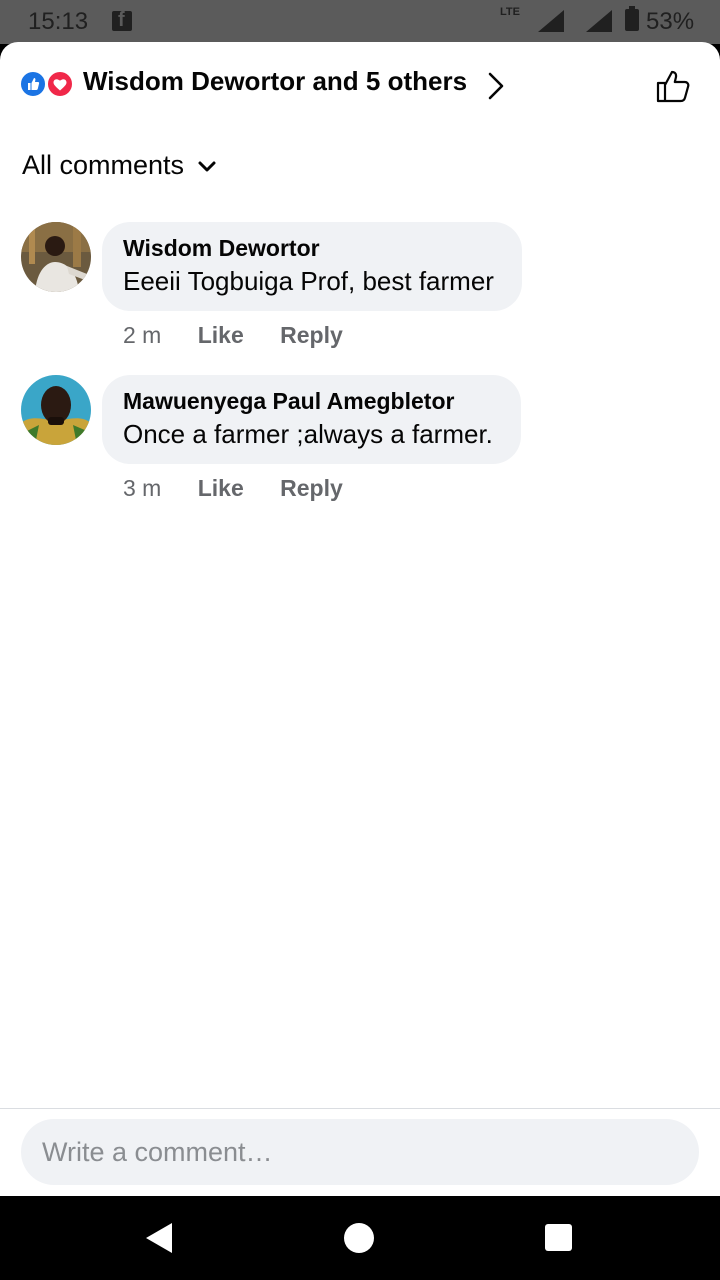 This screenshot has height=1280, width=720. Describe the element at coordinates (360, 22) in the screenshot. I see `status-bar: 15:13 LTE 53%` at that location.